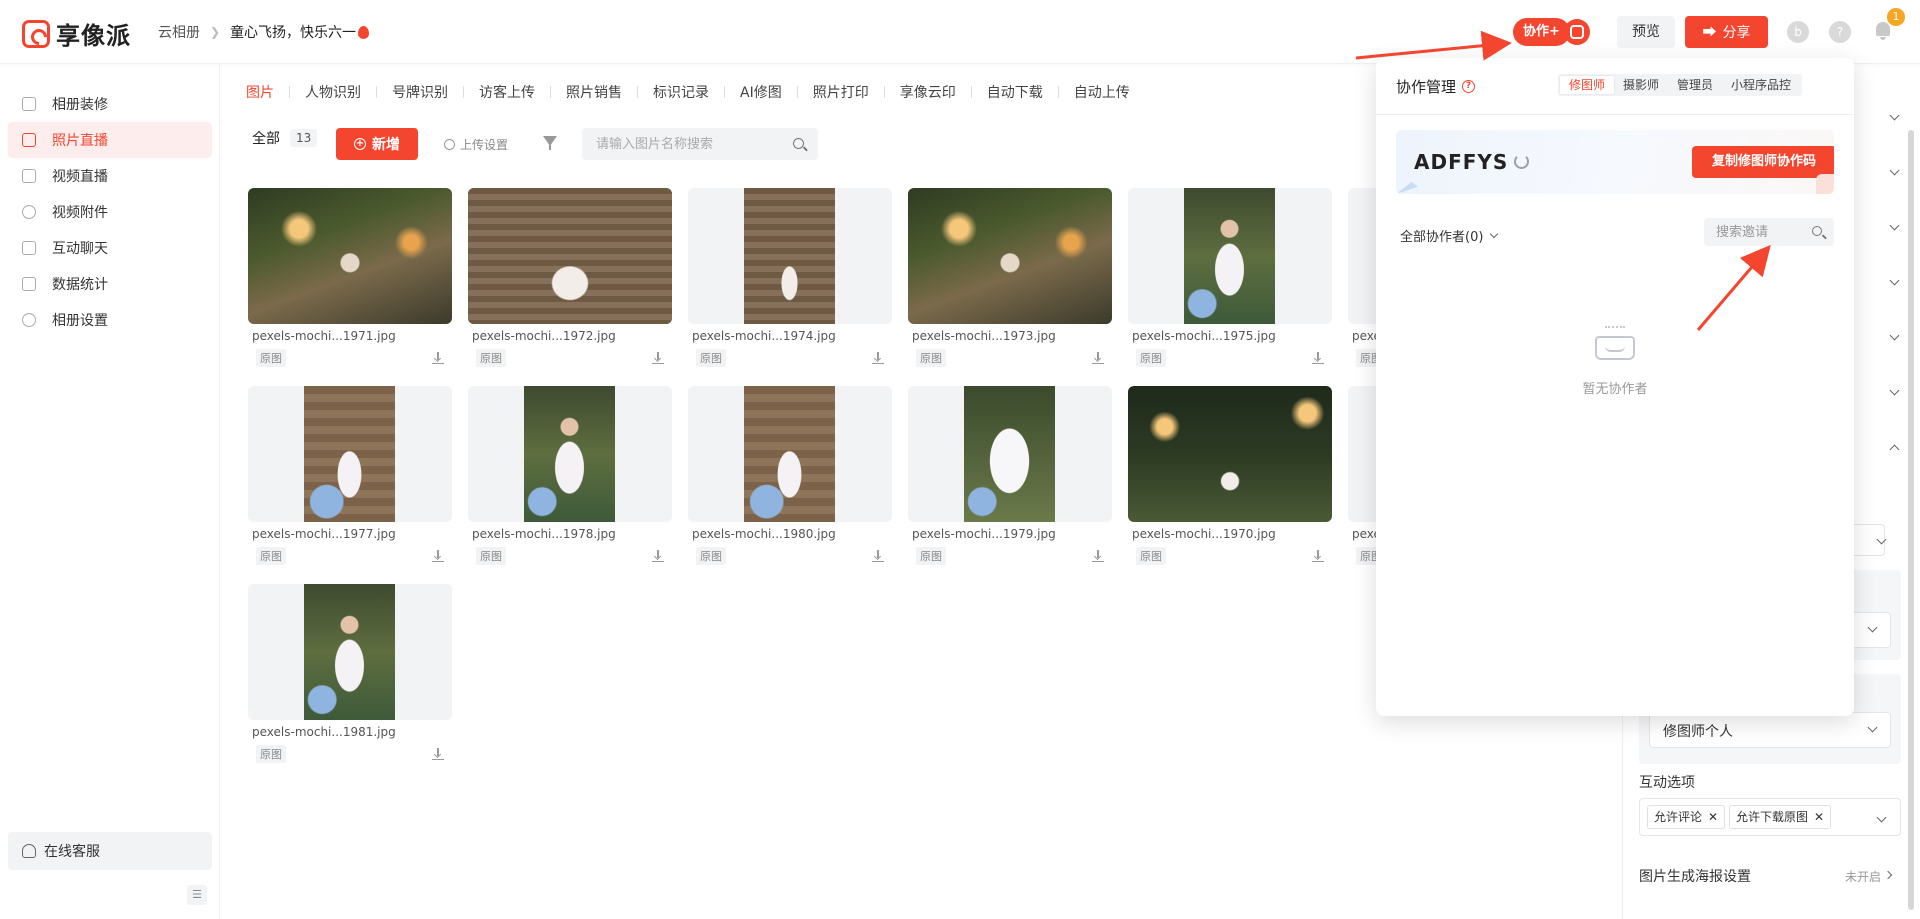 The width and height of the screenshot is (1920, 919). I want to click on chip-allow-download: 允许下载原图 ✕, so click(1780, 817).